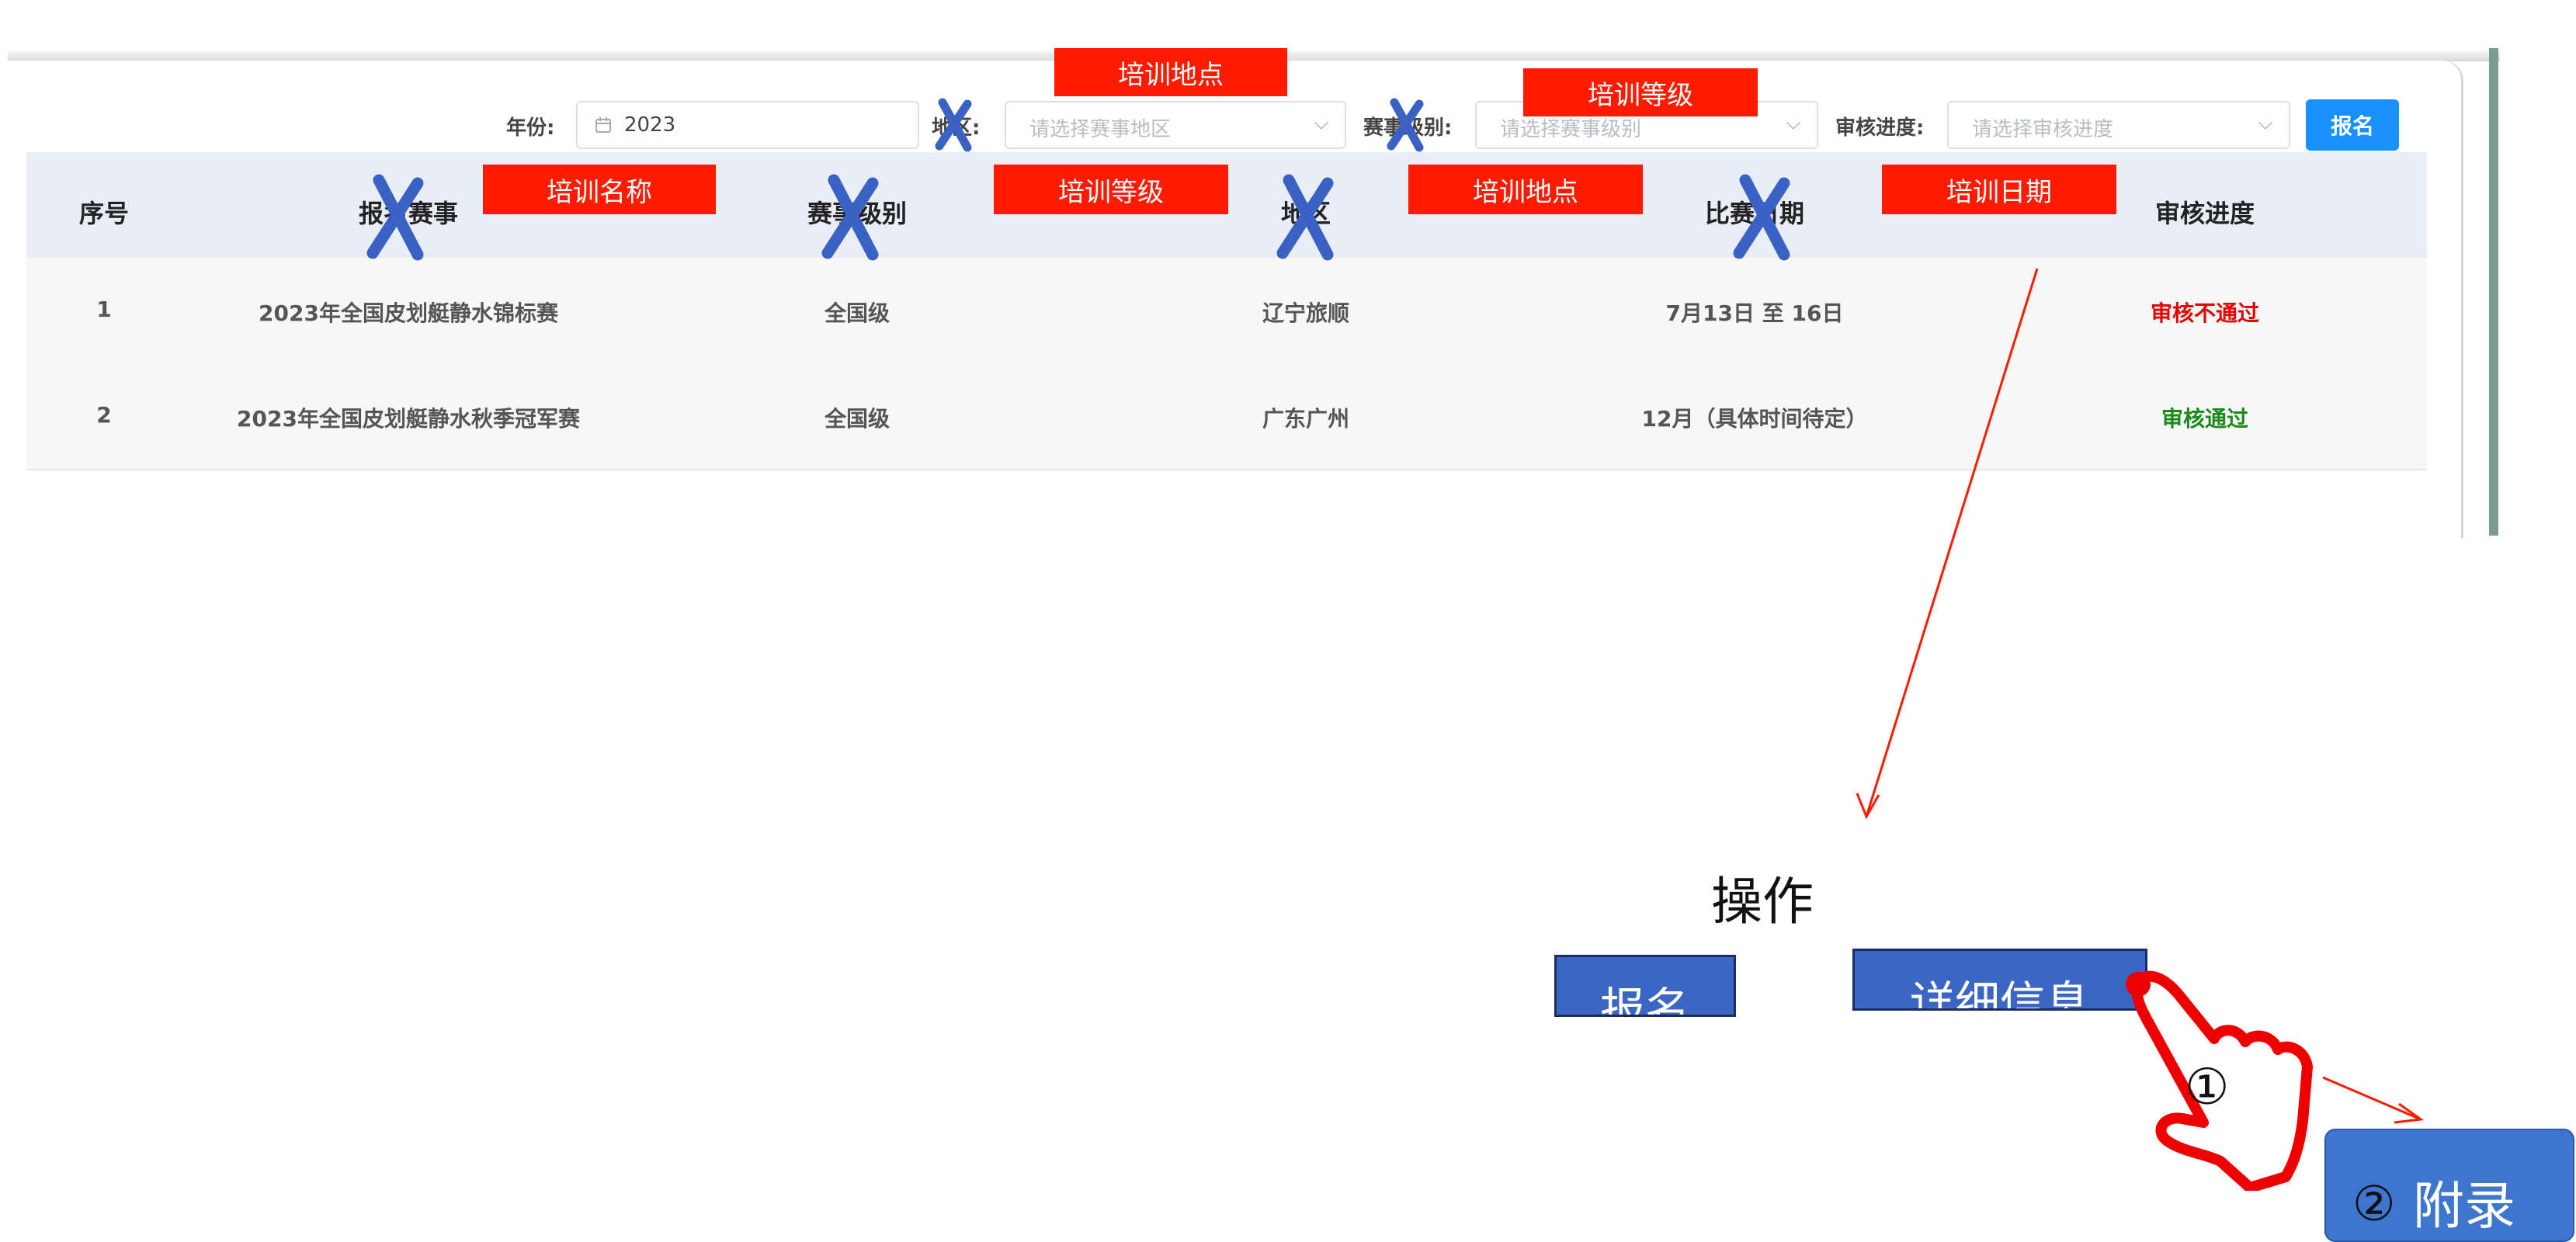  What do you see at coordinates (2493, 292) in the screenshot?
I see `window-right-edge` at bounding box center [2493, 292].